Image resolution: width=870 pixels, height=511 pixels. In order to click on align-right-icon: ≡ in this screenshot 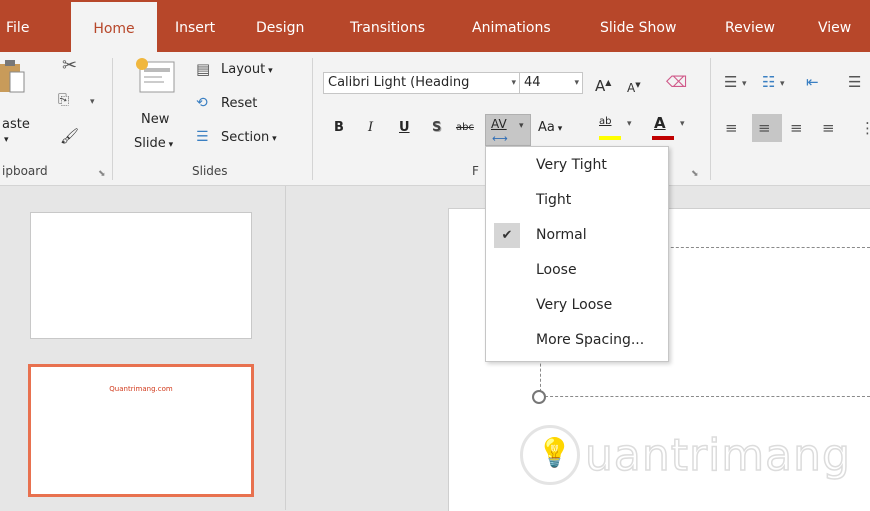, I will do `click(796, 128)`.